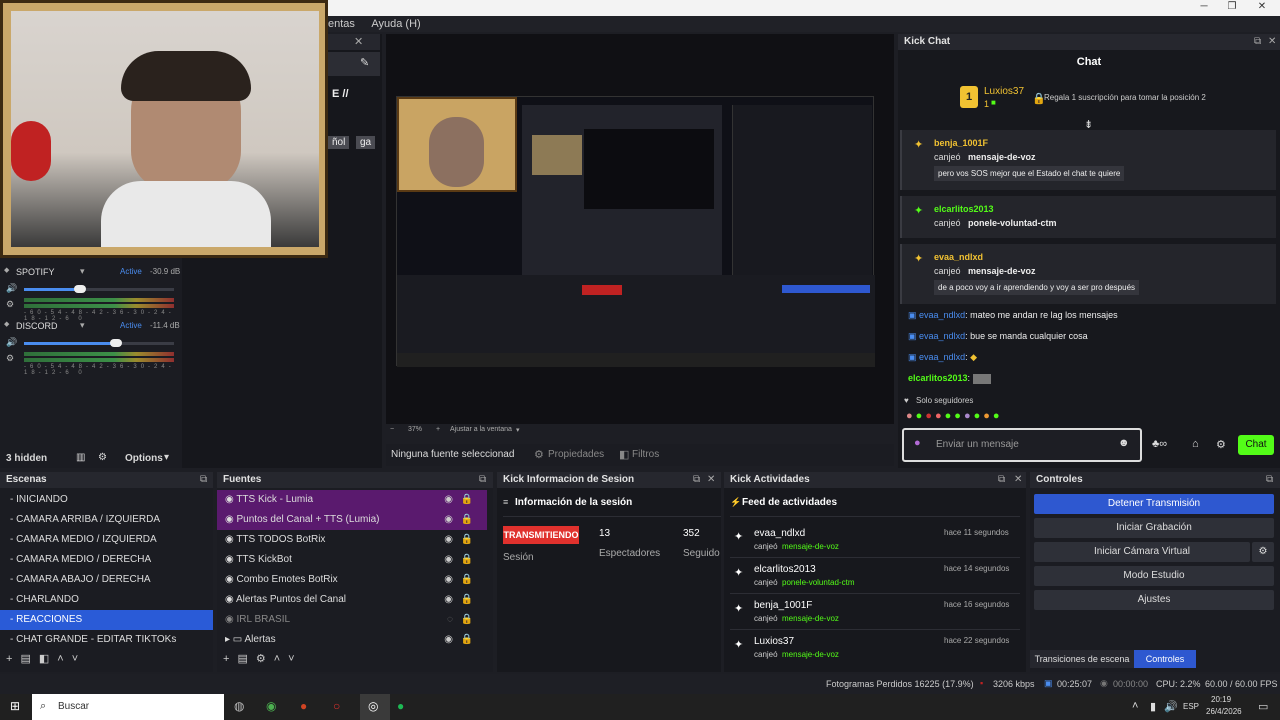  Describe the element at coordinates (106, 580) in the screenshot. I see `scene-item: - CAMARA ABAJO / DERECHA` at that location.